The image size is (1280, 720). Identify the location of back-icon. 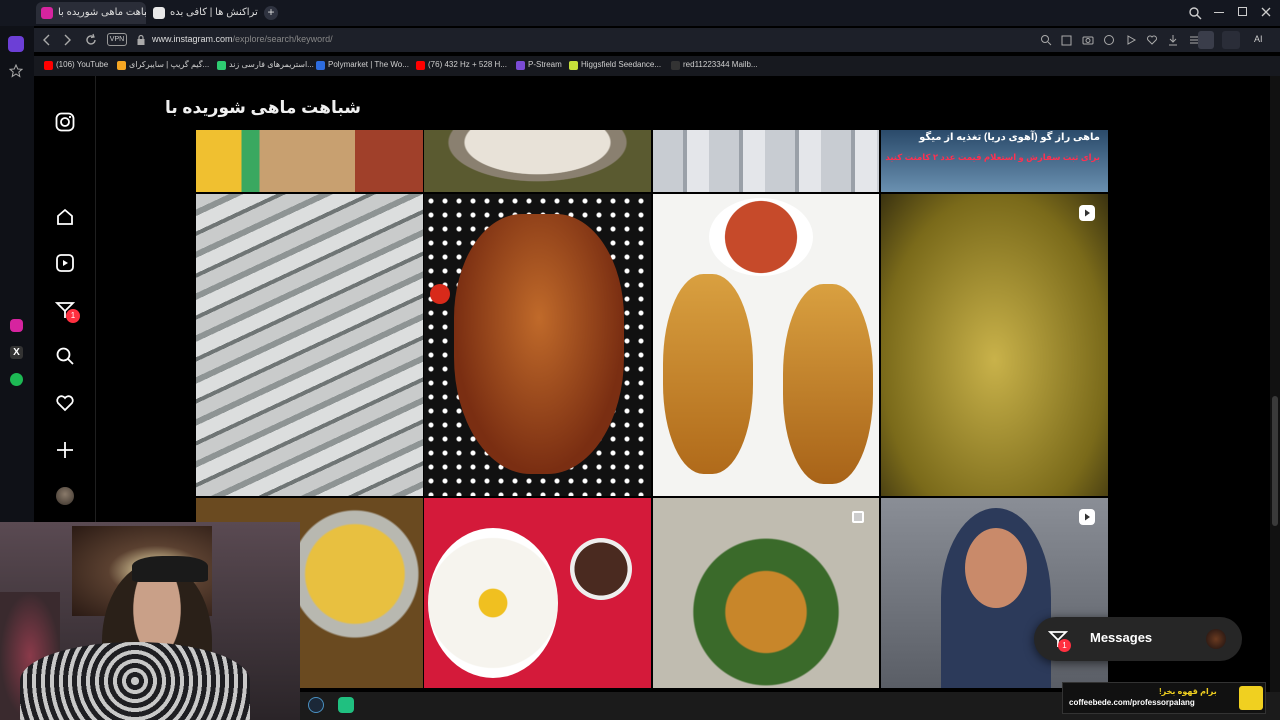
(47, 40).